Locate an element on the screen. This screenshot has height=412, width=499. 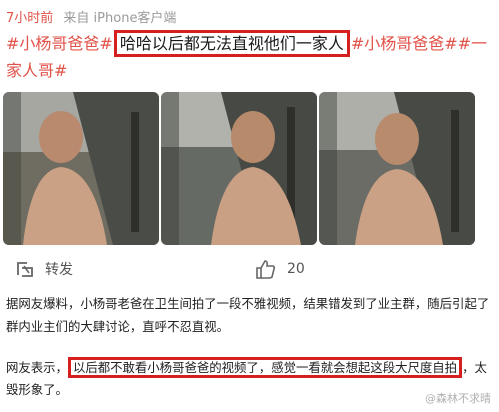
like-button: 20 is located at coordinates (280, 269).